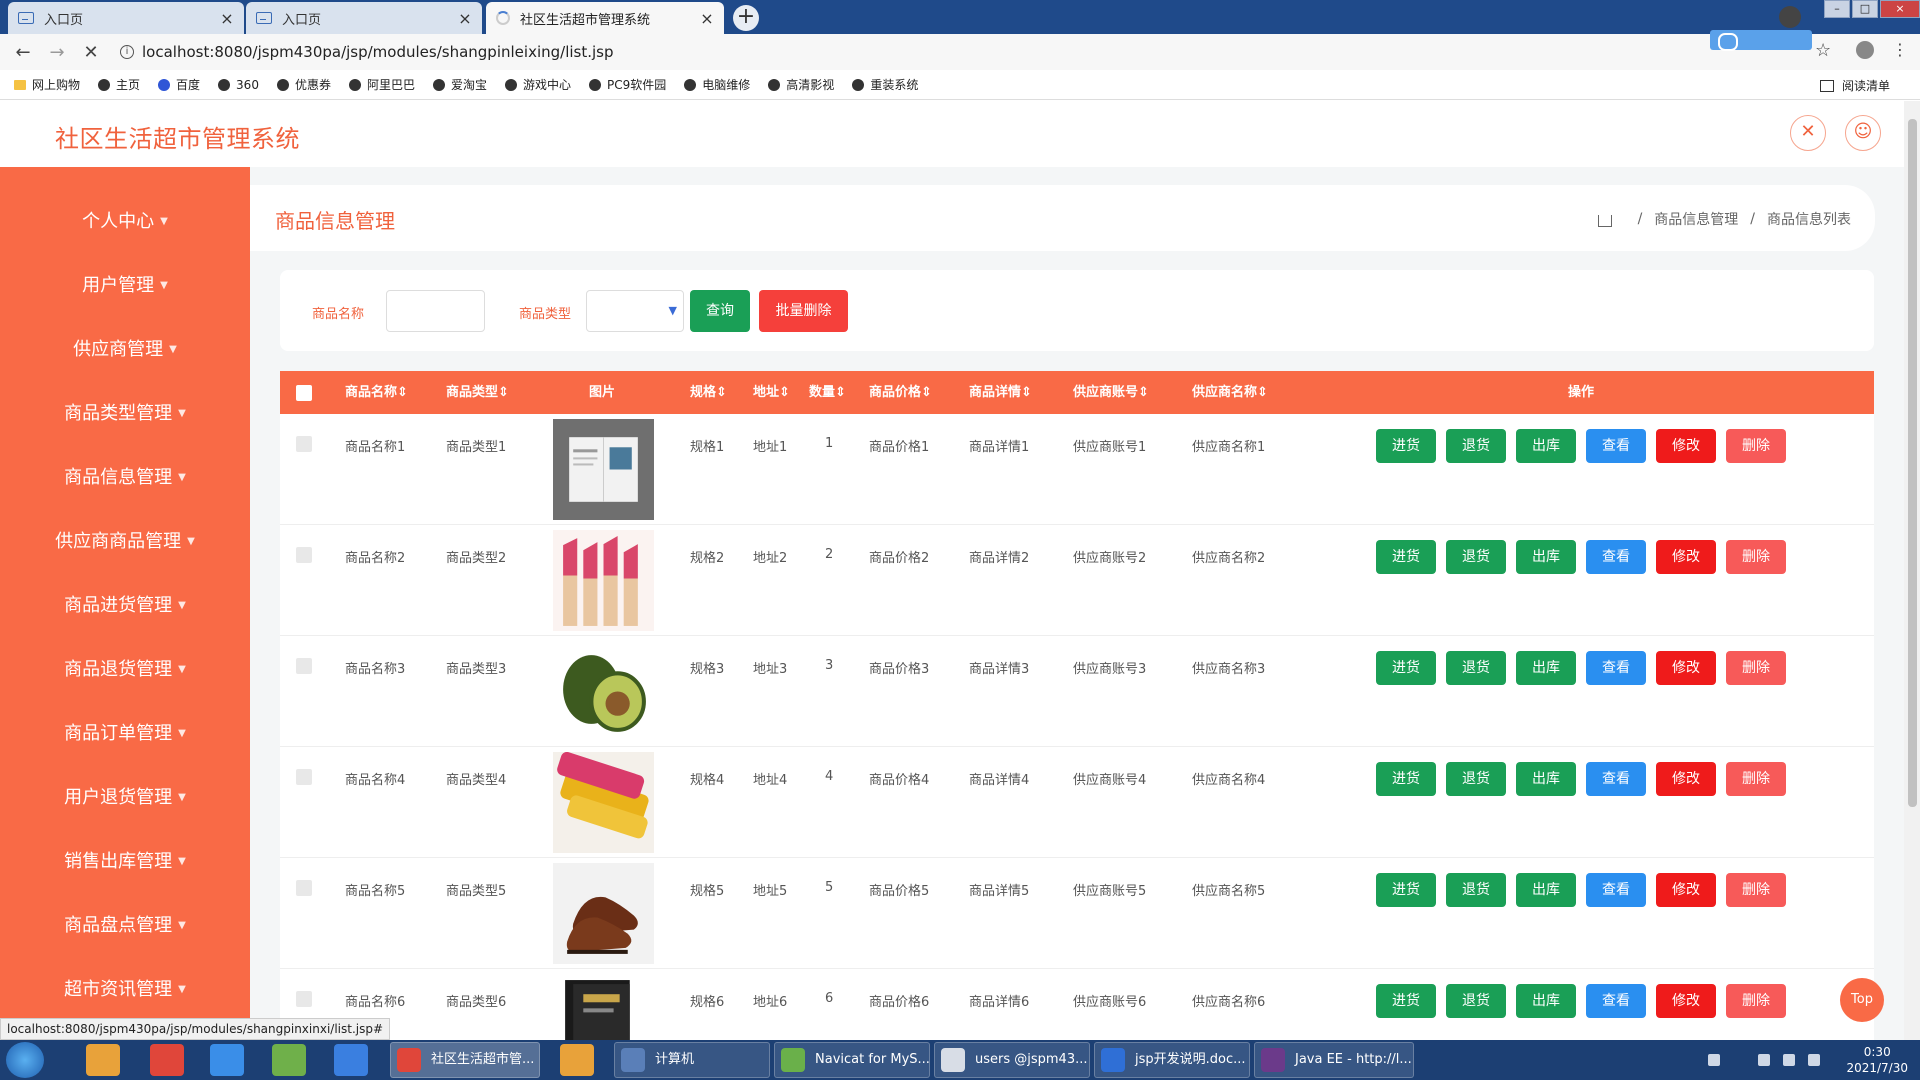  I want to click on new-tab-button: +, so click(746, 18).